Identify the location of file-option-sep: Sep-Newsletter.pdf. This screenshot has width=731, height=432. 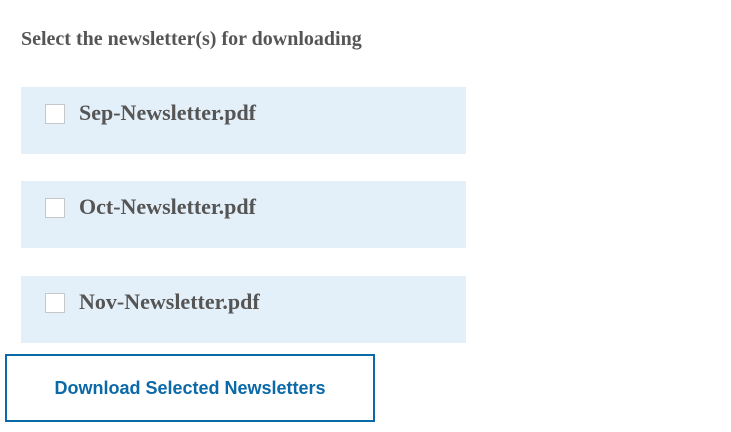
(243, 120).